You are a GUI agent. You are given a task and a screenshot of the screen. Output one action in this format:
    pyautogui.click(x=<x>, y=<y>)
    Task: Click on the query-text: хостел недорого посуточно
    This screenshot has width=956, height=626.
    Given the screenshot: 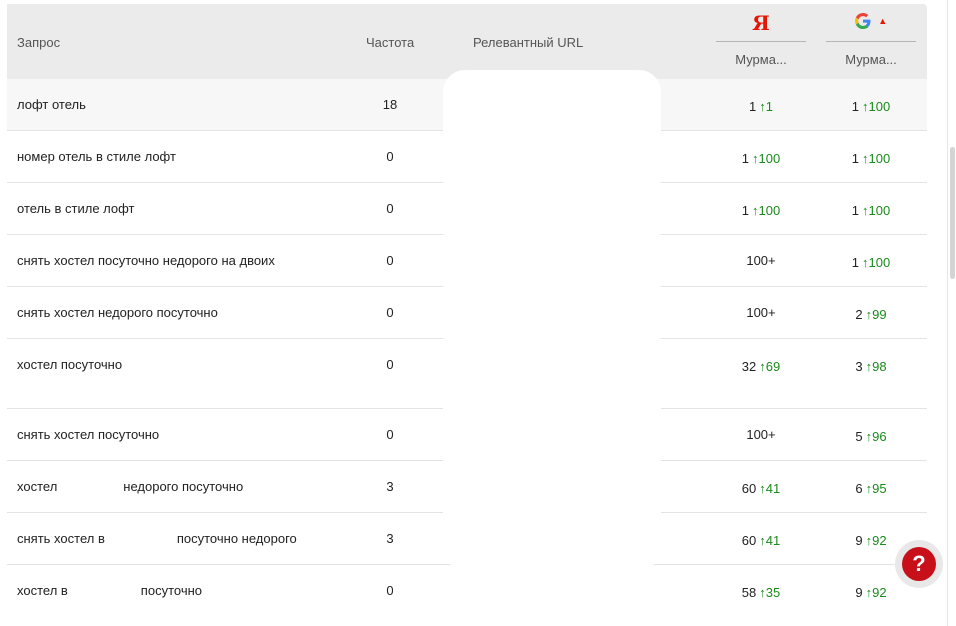 What is the action you would take?
    pyautogui.click(x=130, y=486)
    